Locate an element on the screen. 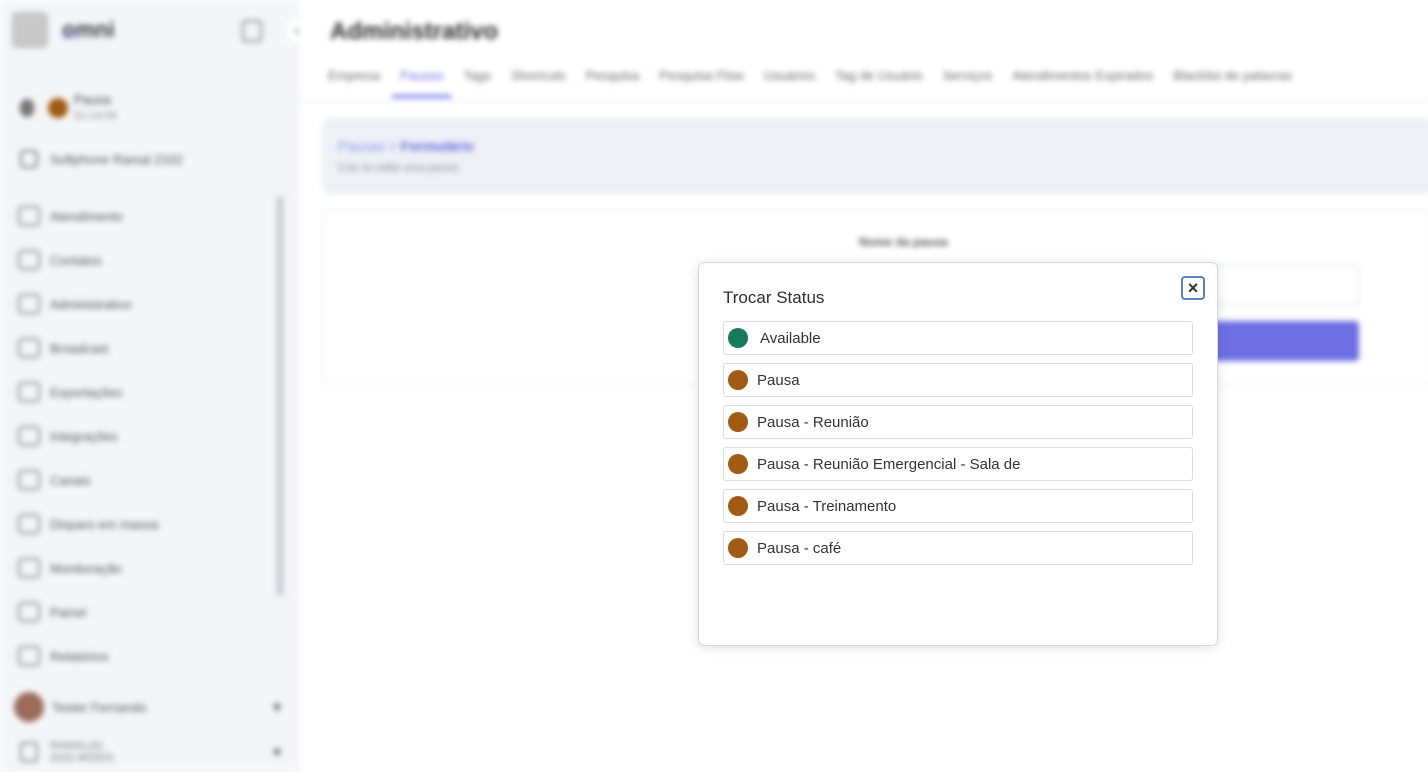 The image size is (1428, 772). tab-pausas: Pausas is located at coordinates (422, 83).